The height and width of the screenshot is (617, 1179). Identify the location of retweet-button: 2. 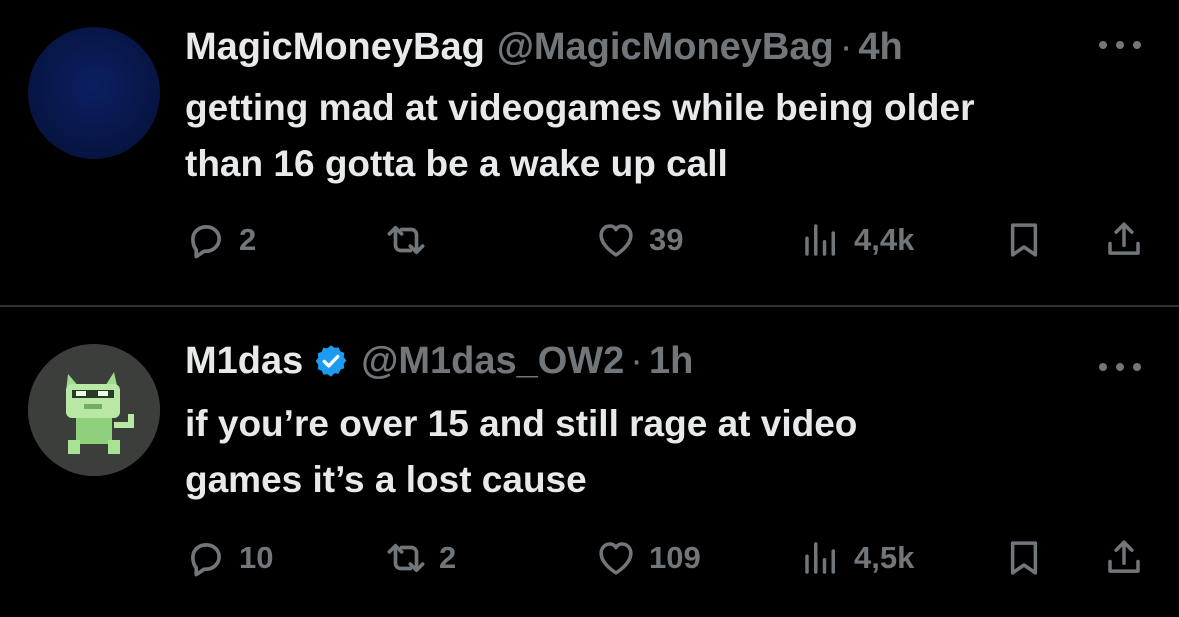
(420, 558).